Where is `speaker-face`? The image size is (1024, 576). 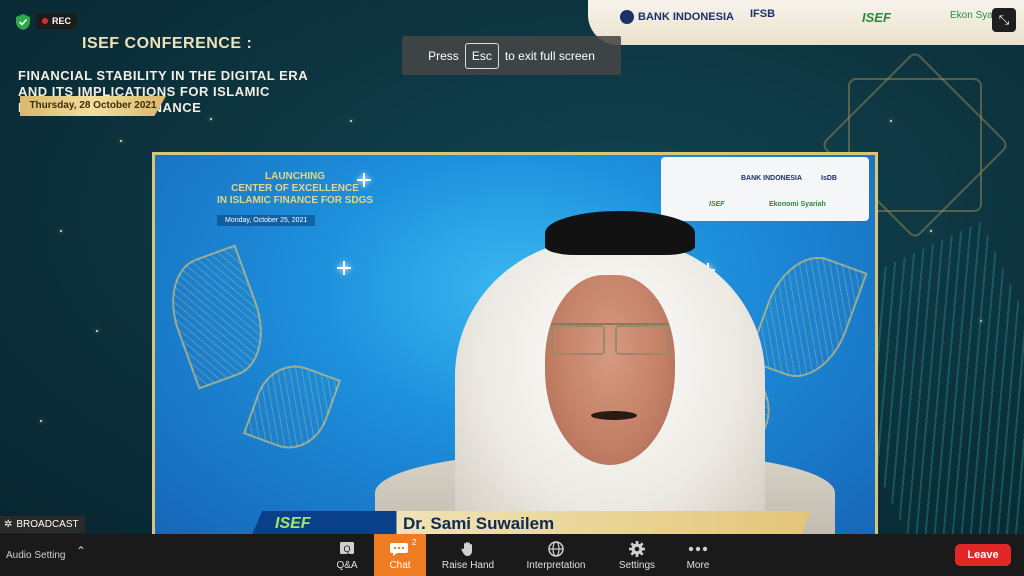 speaker-face is located at coordinates (610, 370).